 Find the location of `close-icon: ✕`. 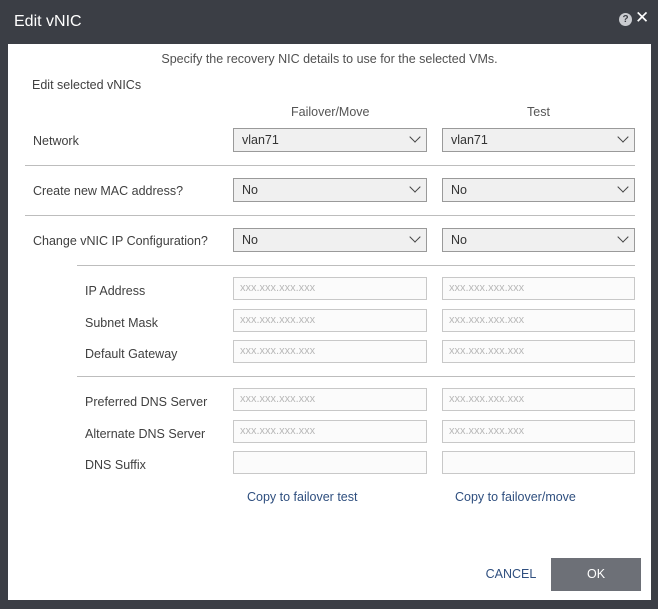

close-icon: ✕ is located at coordinates (642, 17).